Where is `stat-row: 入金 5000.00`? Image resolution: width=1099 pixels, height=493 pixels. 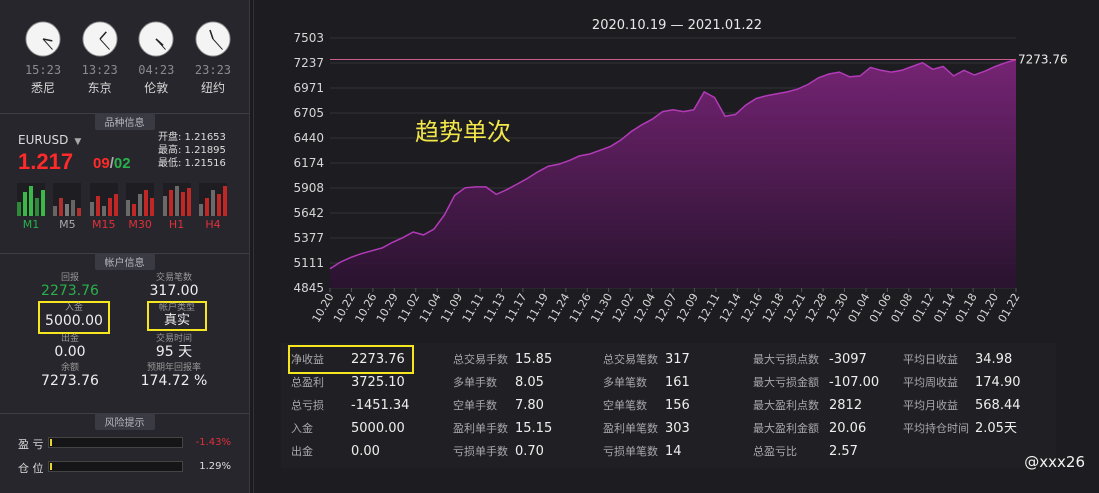 stat-row: 入金 5000.00 is located at coordinates (351, 428).